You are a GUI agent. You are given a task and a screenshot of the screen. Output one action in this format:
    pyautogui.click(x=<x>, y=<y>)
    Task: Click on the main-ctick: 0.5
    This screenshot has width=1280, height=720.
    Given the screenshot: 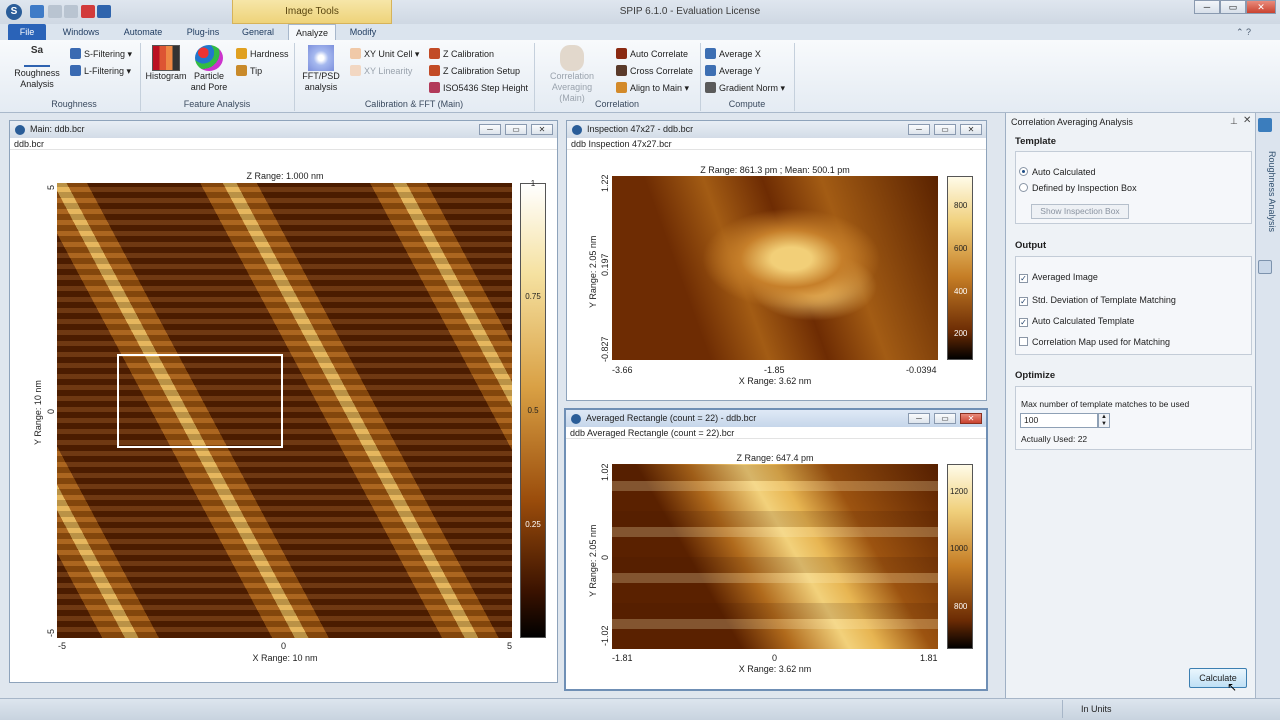 What is the action you would take?
    pyautogui.click(x=533, y=410)
    